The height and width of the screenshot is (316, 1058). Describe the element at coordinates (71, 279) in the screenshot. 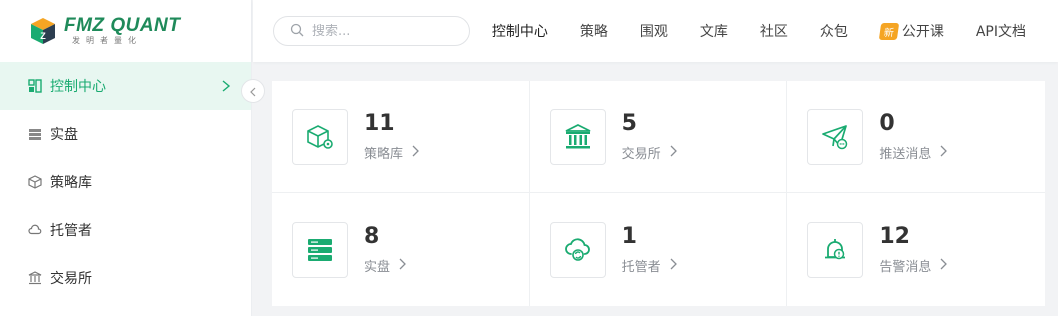

I see `sidebar-item-label: 交易所` at that location.